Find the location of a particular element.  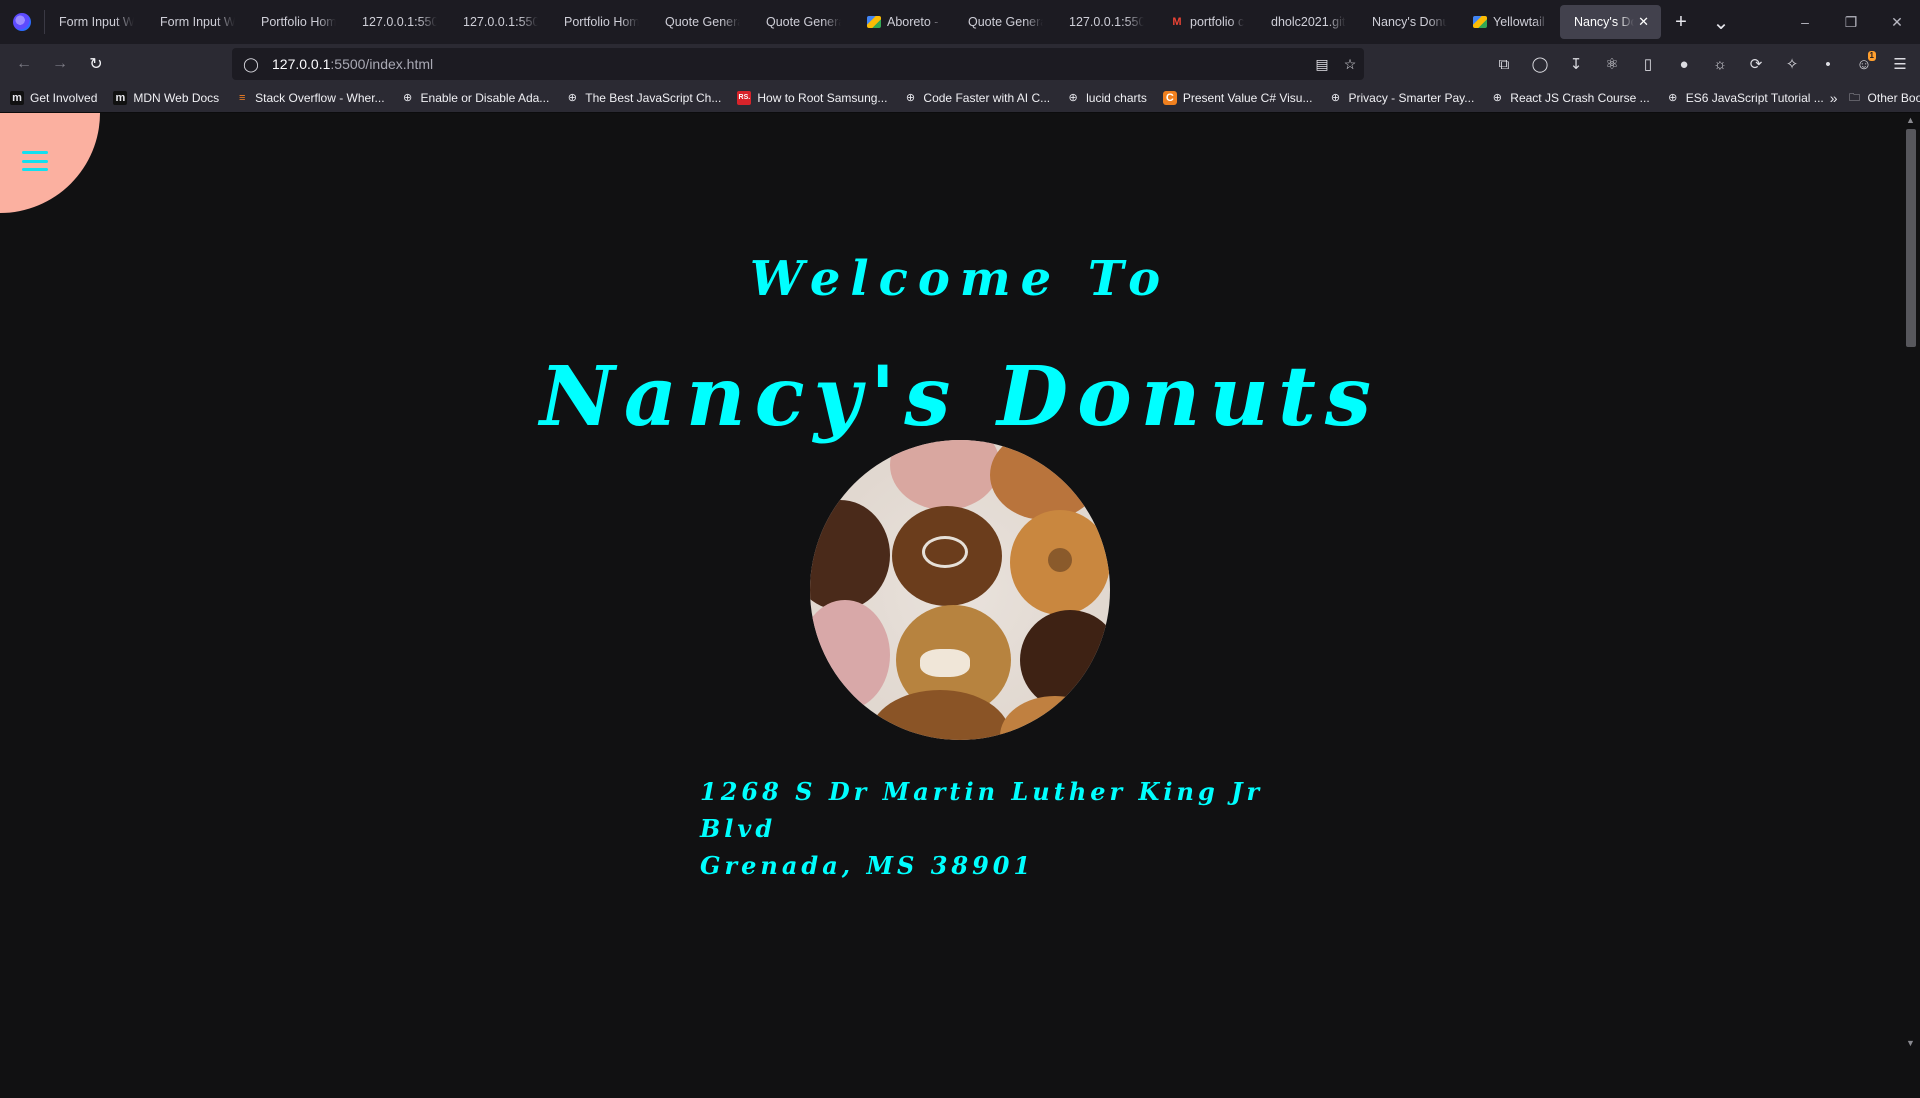

sync-extension-icon: ⟳ is located at coordinates (1756, 64).